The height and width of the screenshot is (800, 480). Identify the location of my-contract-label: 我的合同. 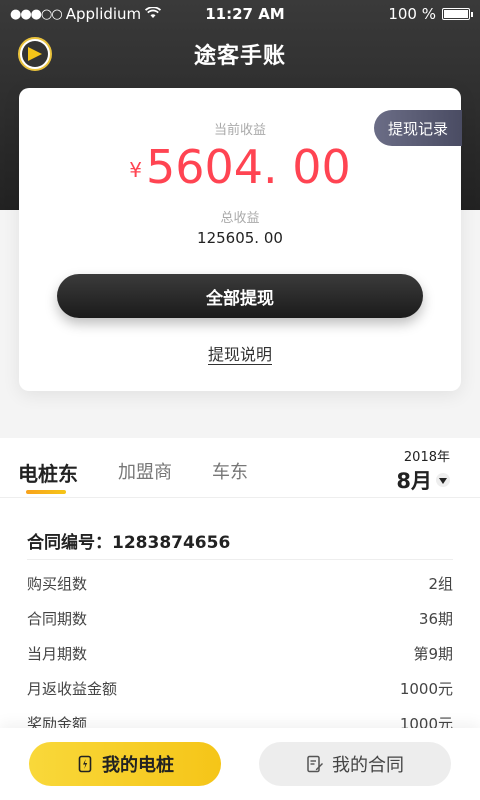
(368, 765).